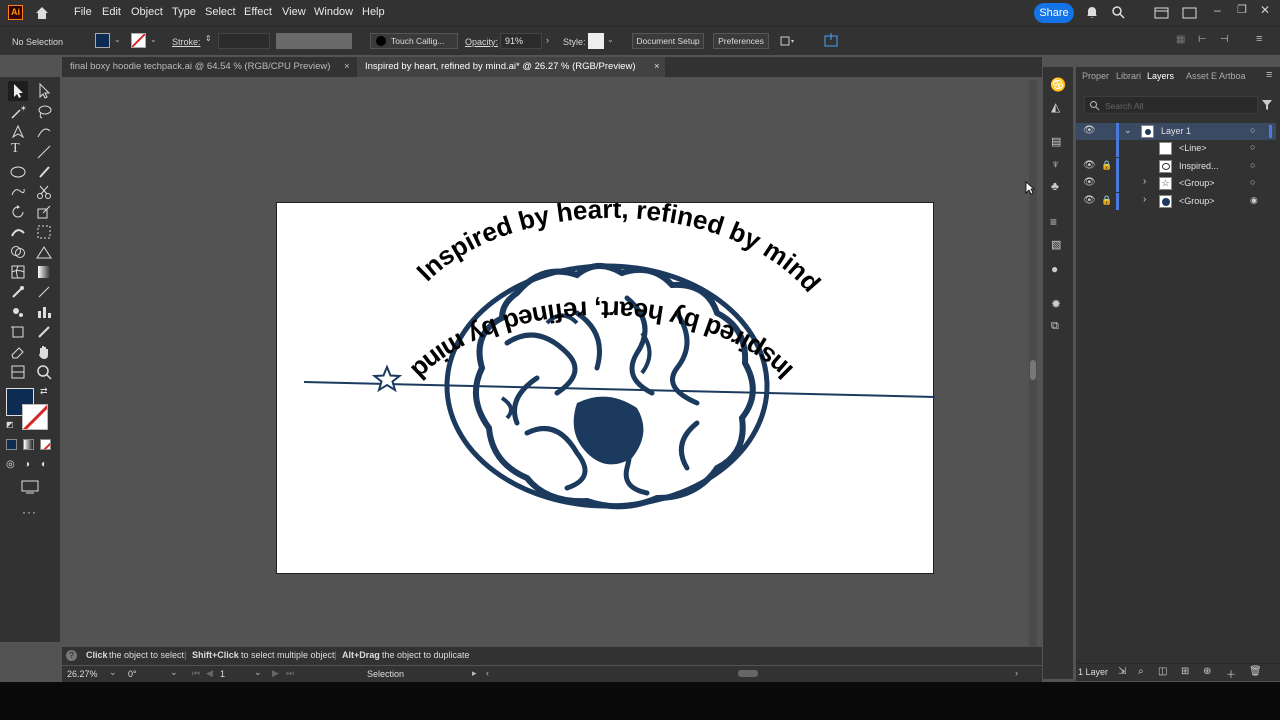 The width and height of the screenshot is (1280, 720). What do you see at coordinates (1056, 244) in the screenshot?
I see `gradient-panel-icon: ▧` at bounding box center [1056, 244].